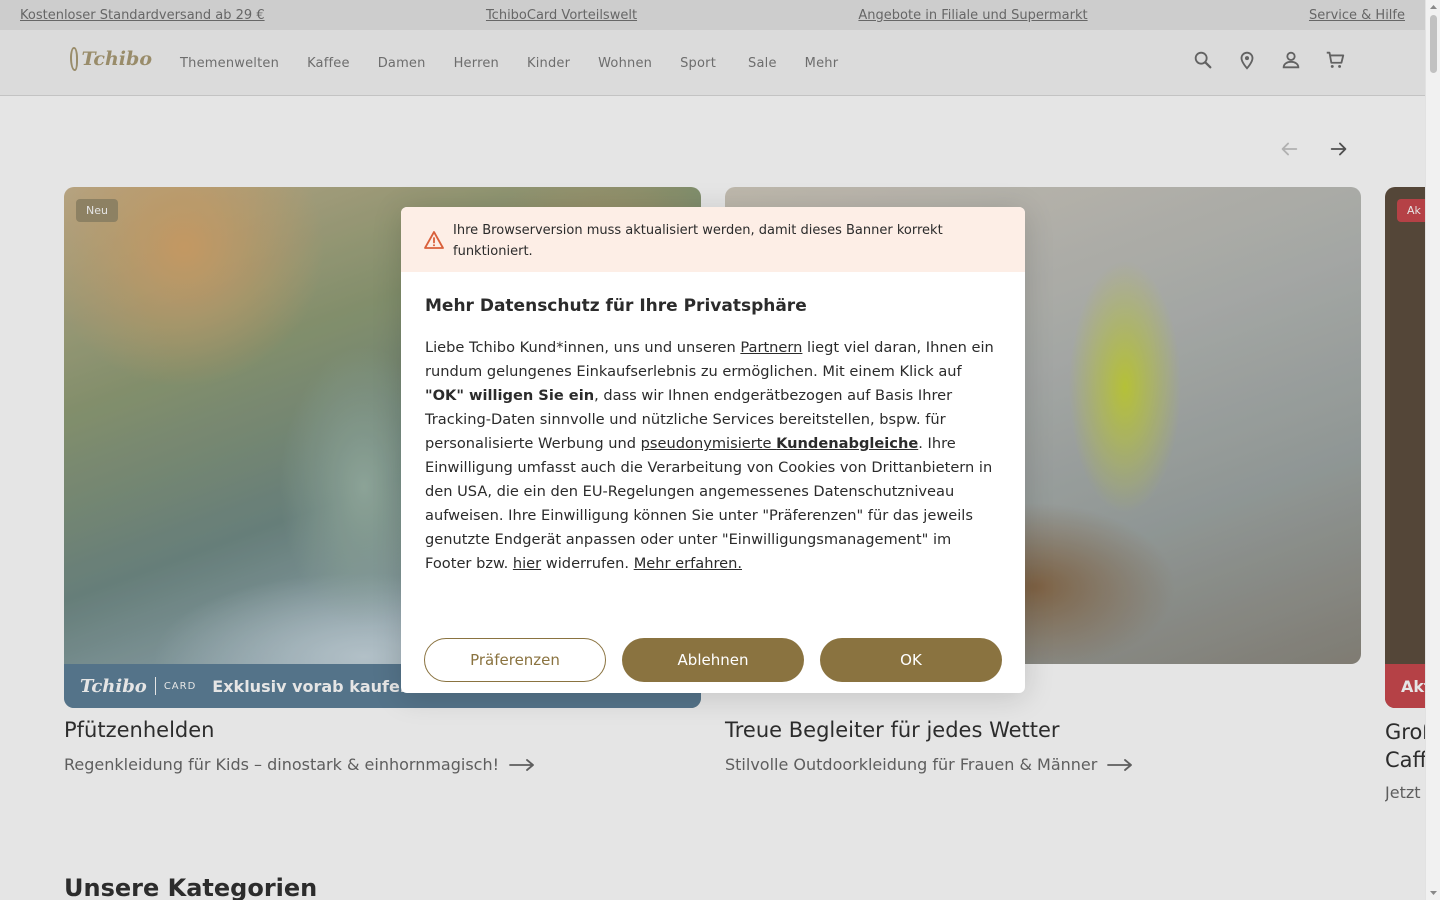  Describe the element at coordinates (515, 660) in the screenshot. I see `preferences-button: Präferenzen` at that location.